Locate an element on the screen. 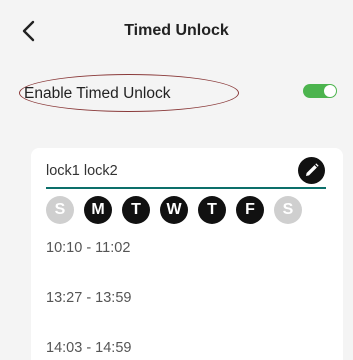 This screenshot has height=360, width=353. enable-timed-unlock-label: Enable Timed Unlock is located at coordinates (97, 93).